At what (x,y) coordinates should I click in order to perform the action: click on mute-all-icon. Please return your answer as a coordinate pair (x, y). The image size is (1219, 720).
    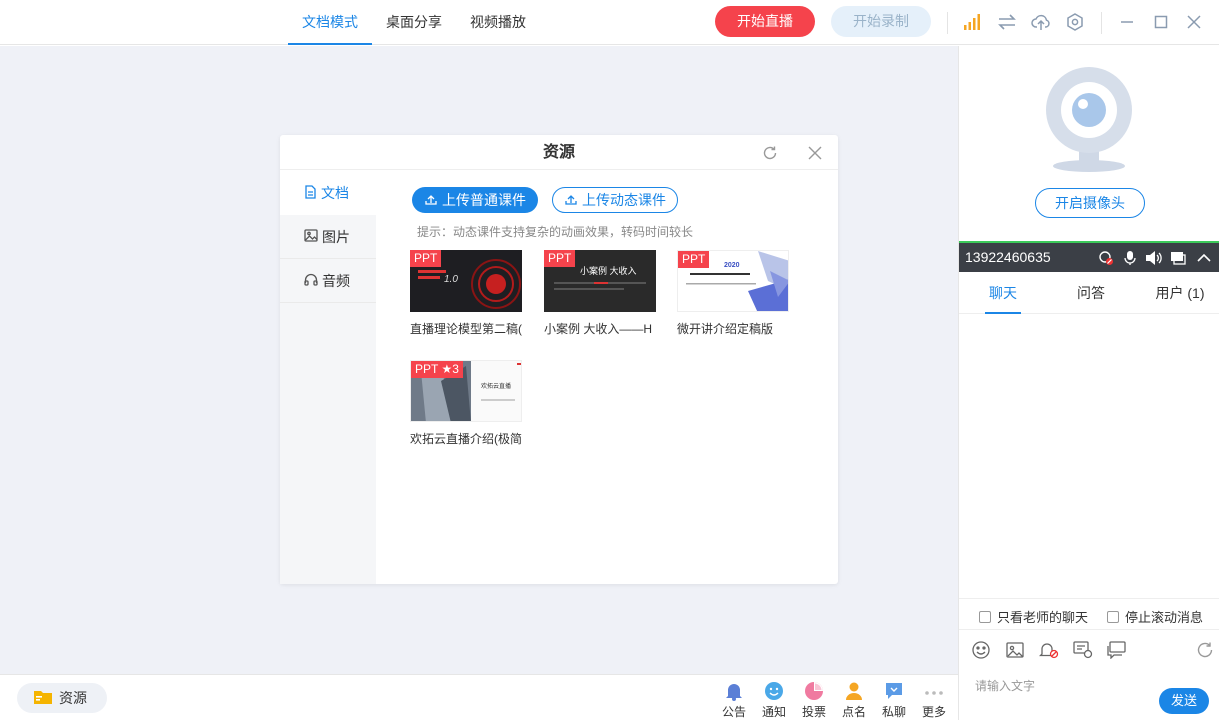
    Looking at the image, I should click on (1049, 650).